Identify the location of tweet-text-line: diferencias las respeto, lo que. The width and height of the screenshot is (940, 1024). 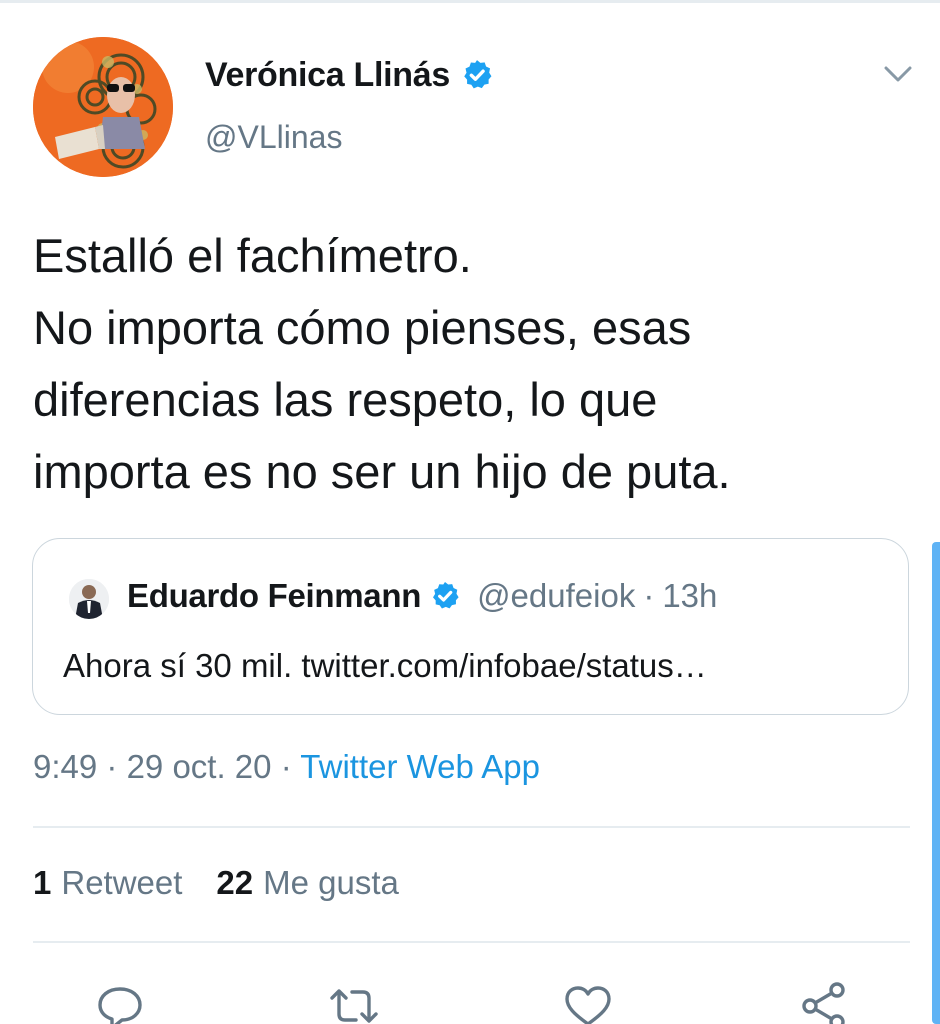
(345, 399).